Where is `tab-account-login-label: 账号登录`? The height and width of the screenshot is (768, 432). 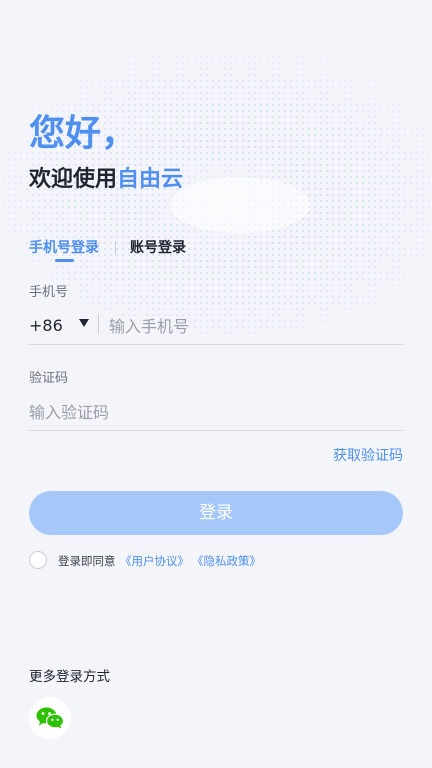
tab-account-login-label: 账号登录 is located at coordinates (158, 248).